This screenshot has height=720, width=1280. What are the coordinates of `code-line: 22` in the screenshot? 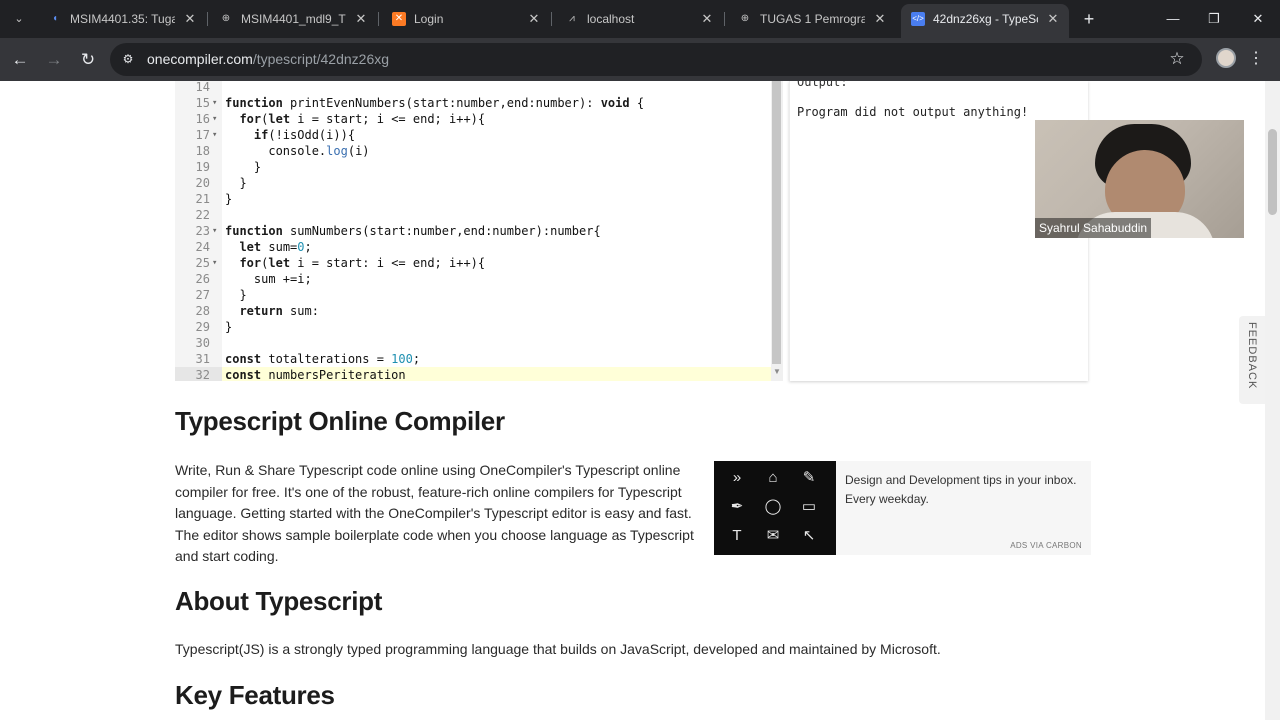 It's located at (473, 215).